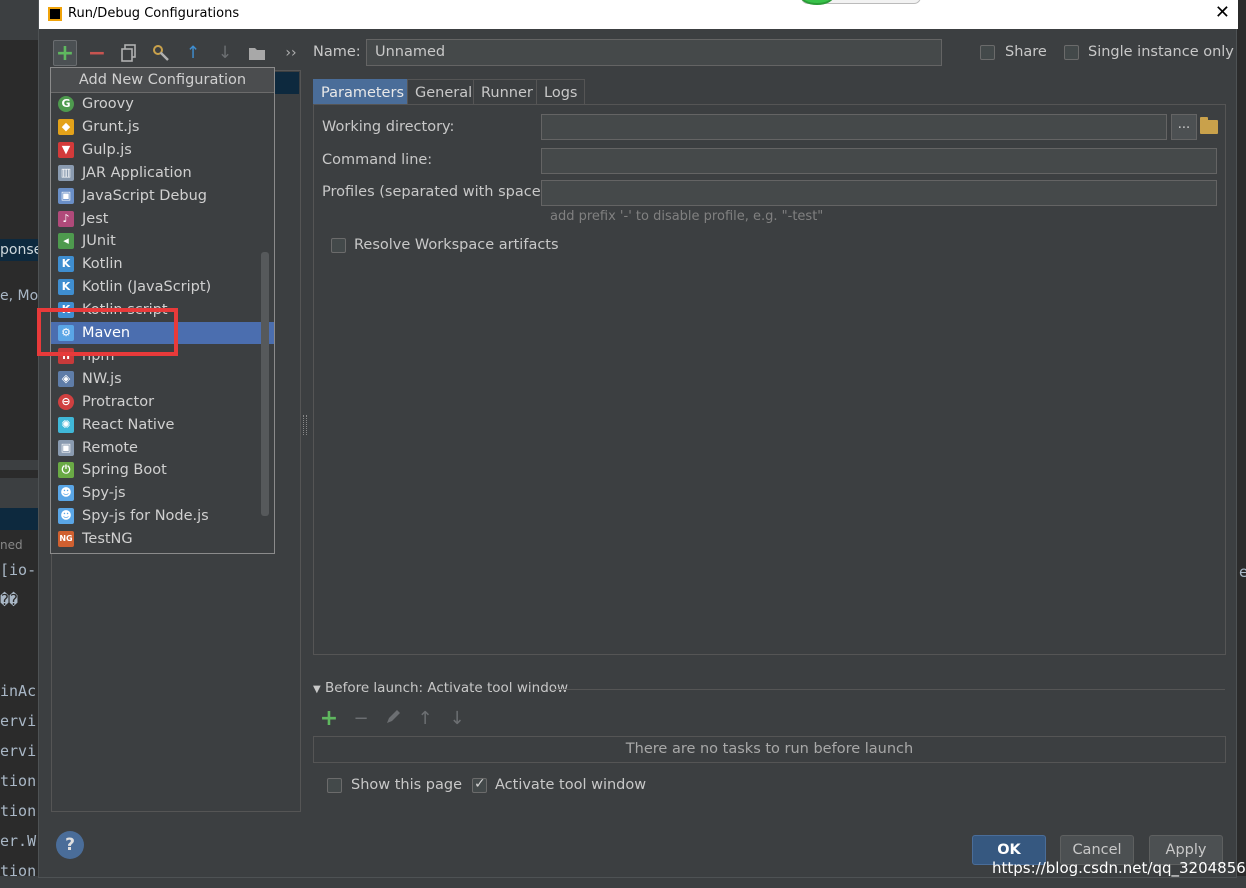 The width and height of the screenshot is (1246, 888). I want to click on background-code-line: ervi, so click(18, 751).